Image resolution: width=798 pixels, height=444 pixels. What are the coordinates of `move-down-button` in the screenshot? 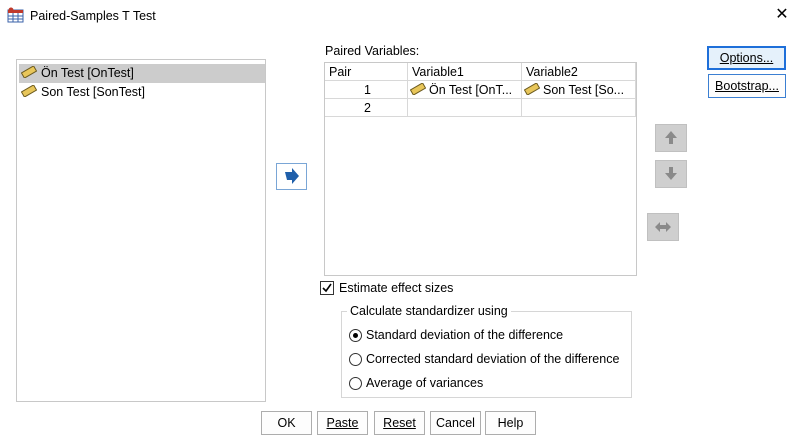 It's located at (671, 174).